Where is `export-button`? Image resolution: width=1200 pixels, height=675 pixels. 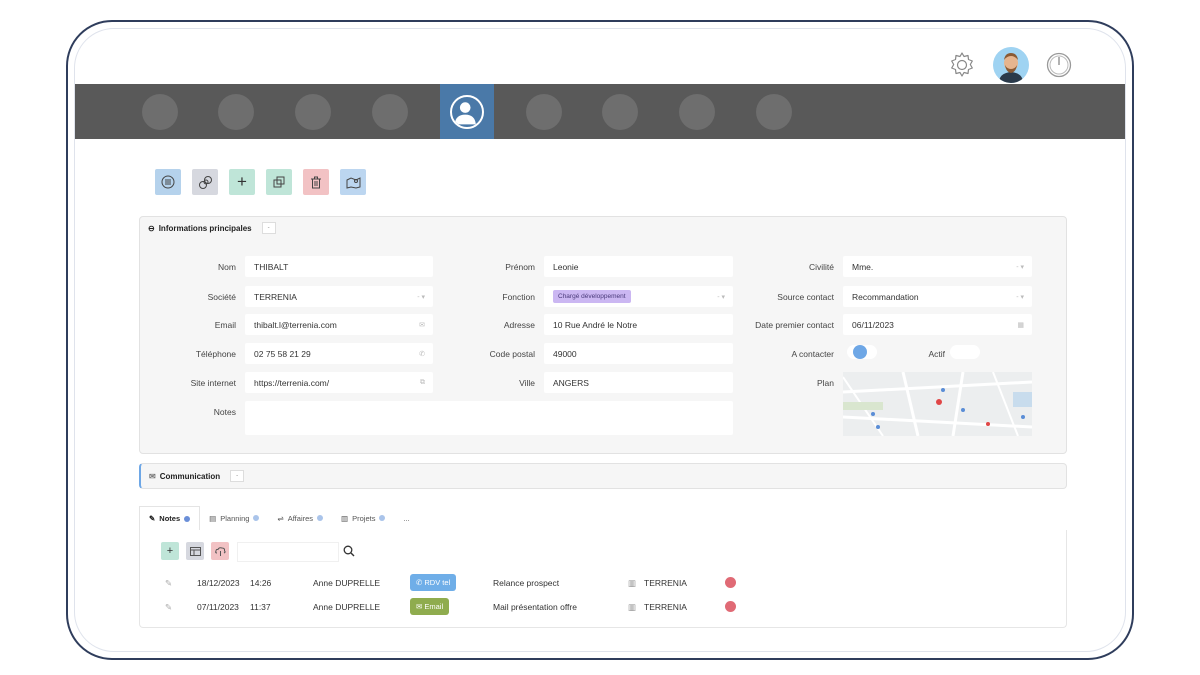
export-button is located at coordinates (220, 551).